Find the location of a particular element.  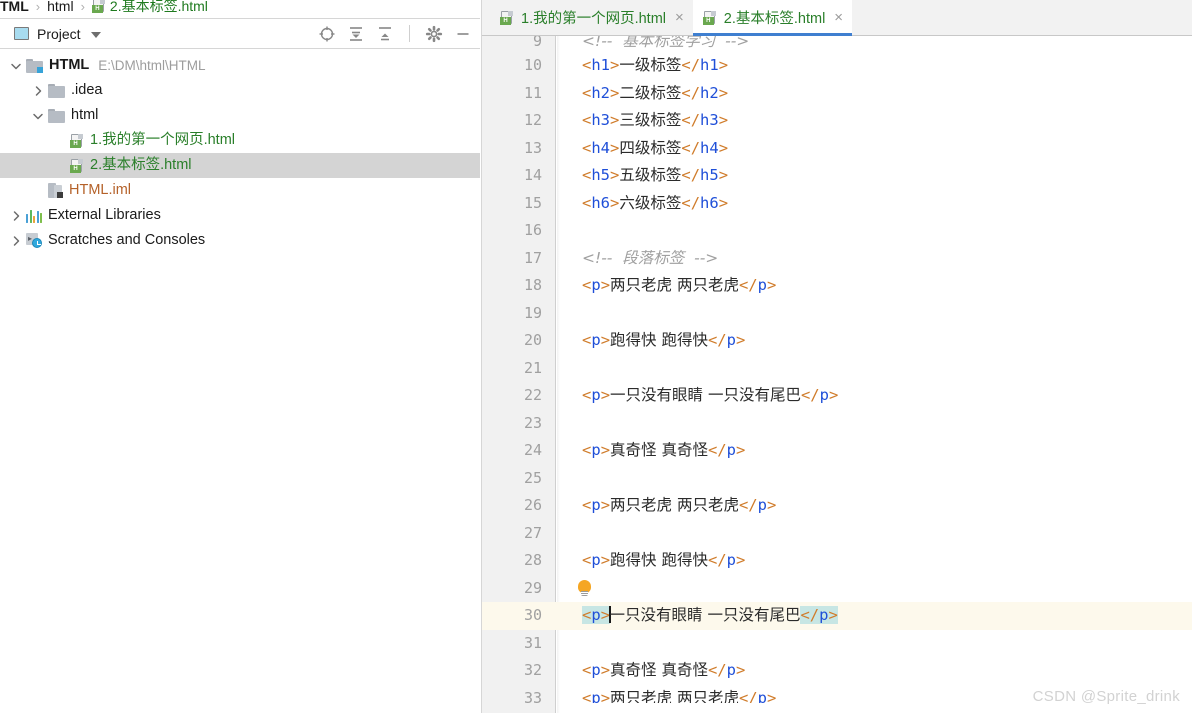

line-number: 21 is located at coordinates (532, 367).